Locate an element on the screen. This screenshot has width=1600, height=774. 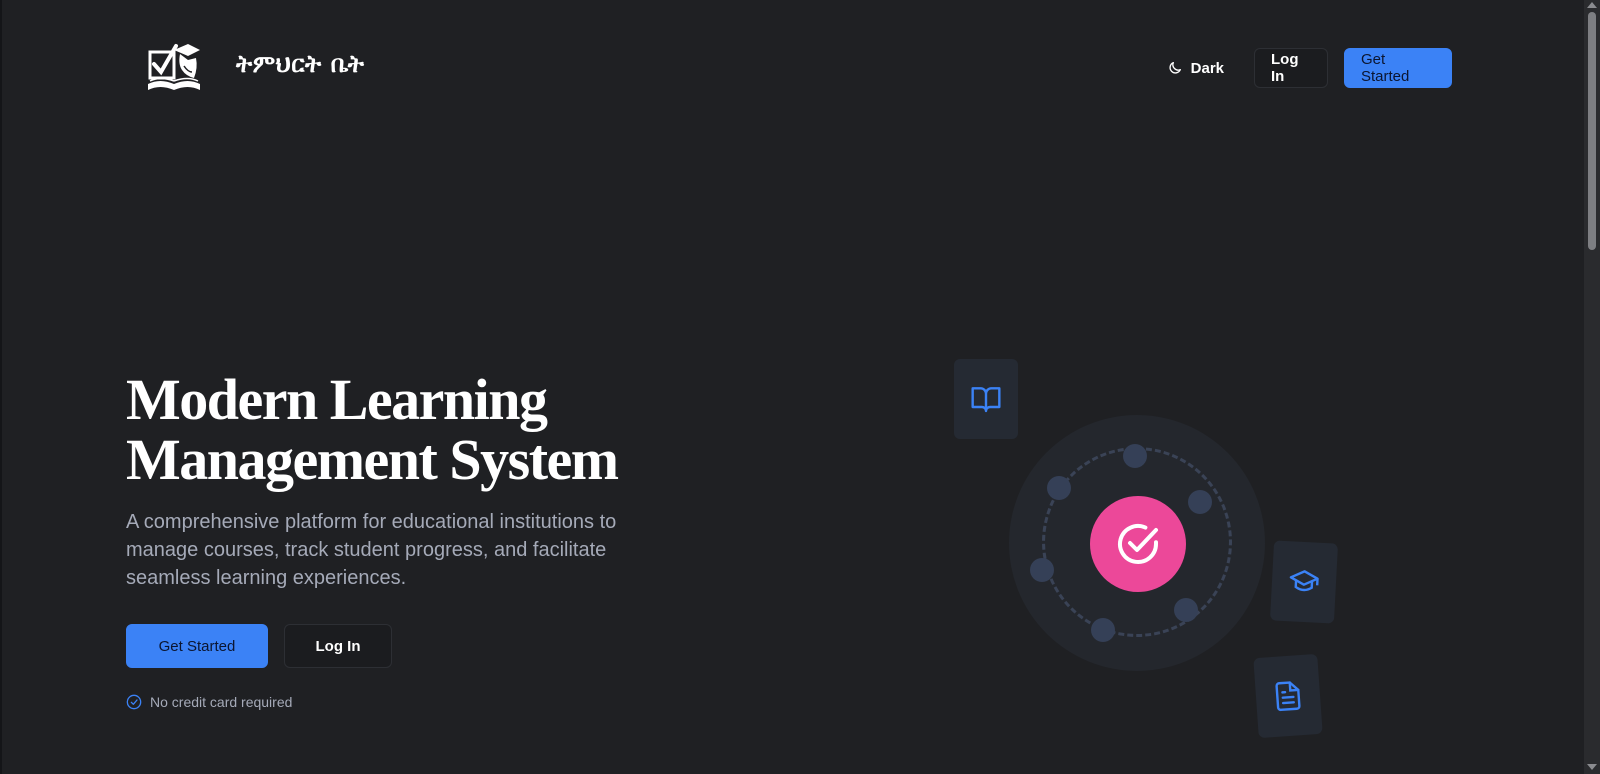
header-login-button: Log In is located at coordinates (1291, 68).